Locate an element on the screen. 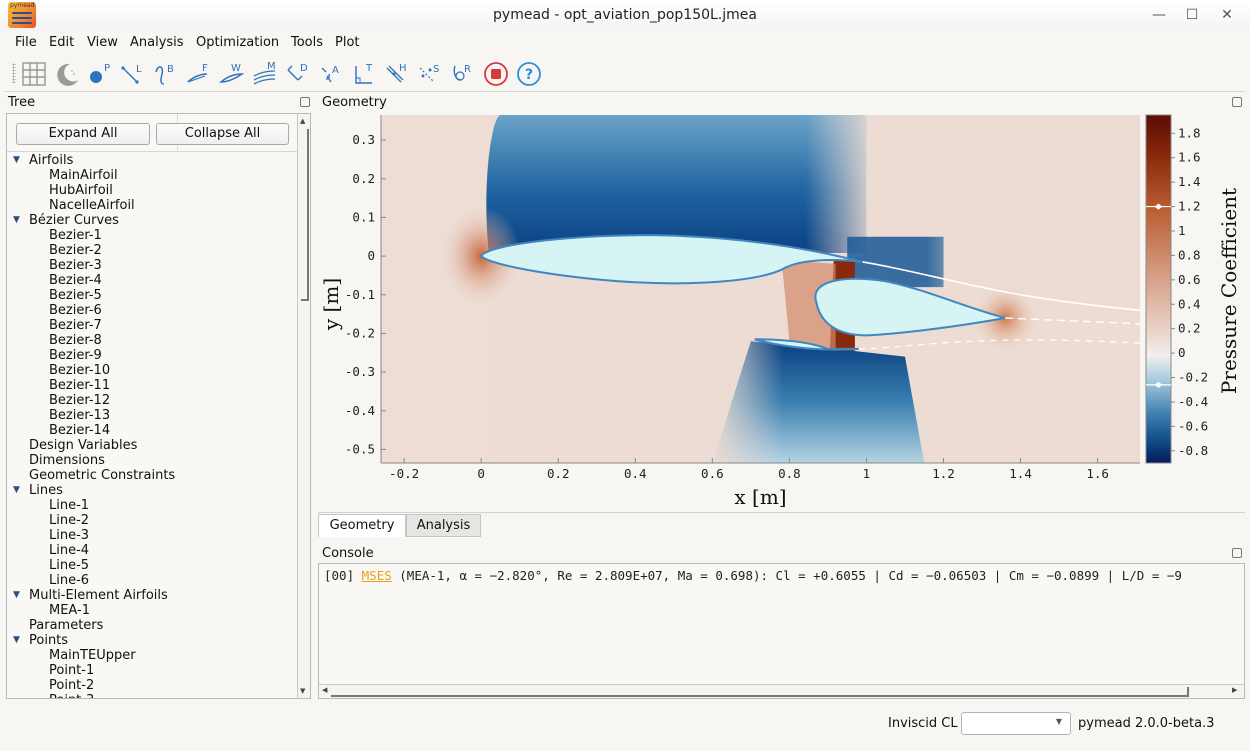 The image size is (1250, 751). maximize-button: ☐ is located at coordinates (1192, 15).